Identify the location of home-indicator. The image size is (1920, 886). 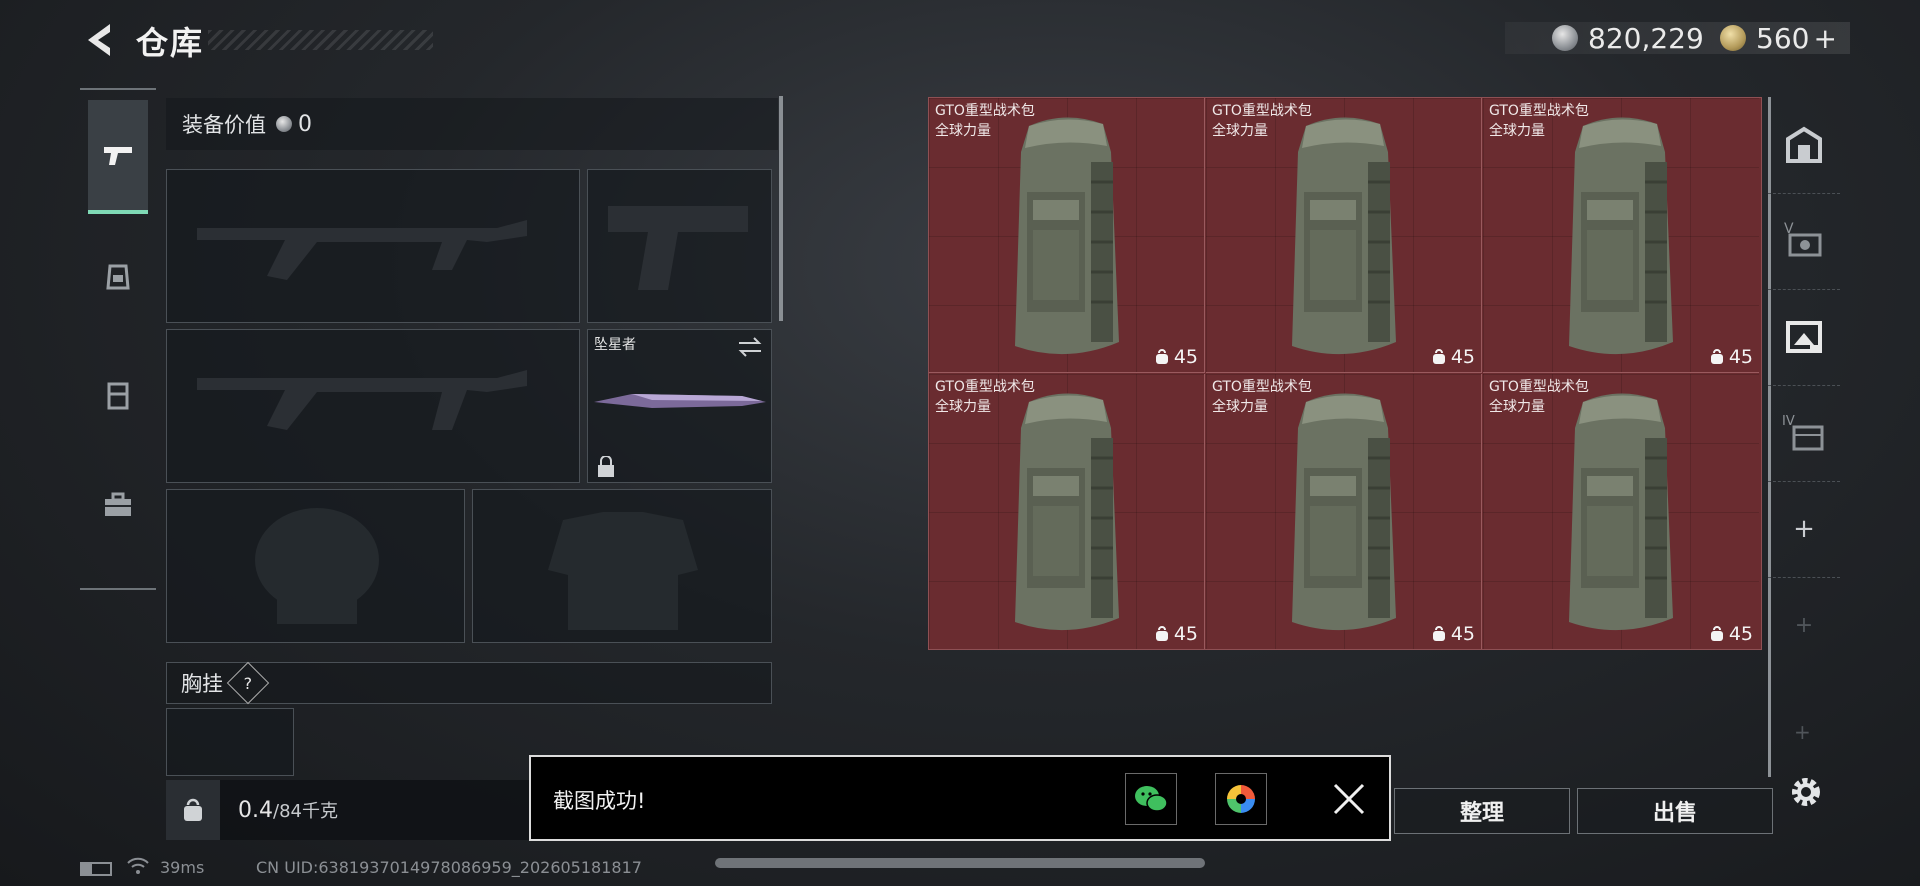
(960, 863).